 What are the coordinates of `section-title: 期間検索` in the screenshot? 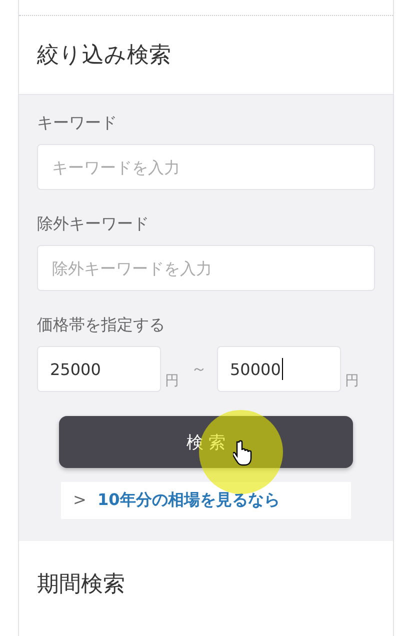 It's located at (81, 584).